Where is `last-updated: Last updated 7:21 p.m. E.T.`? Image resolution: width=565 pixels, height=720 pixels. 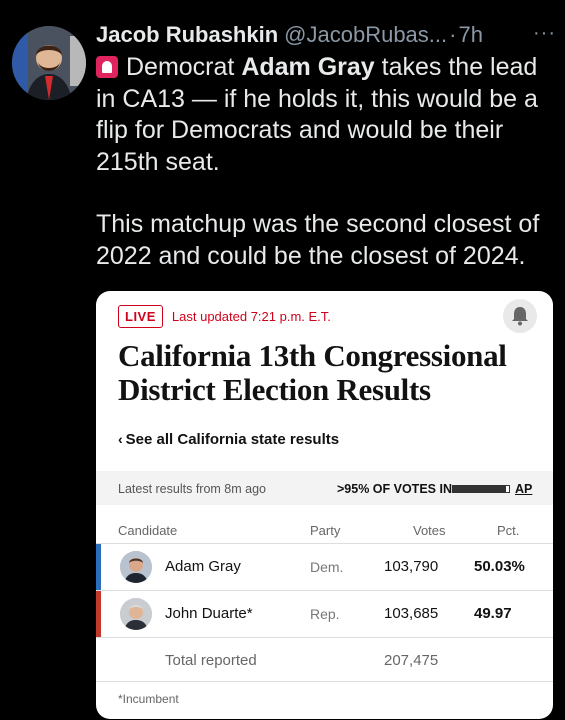 last-updated: Last updated 7:21 p.m. E.T. is located at coordinates (251, 316).